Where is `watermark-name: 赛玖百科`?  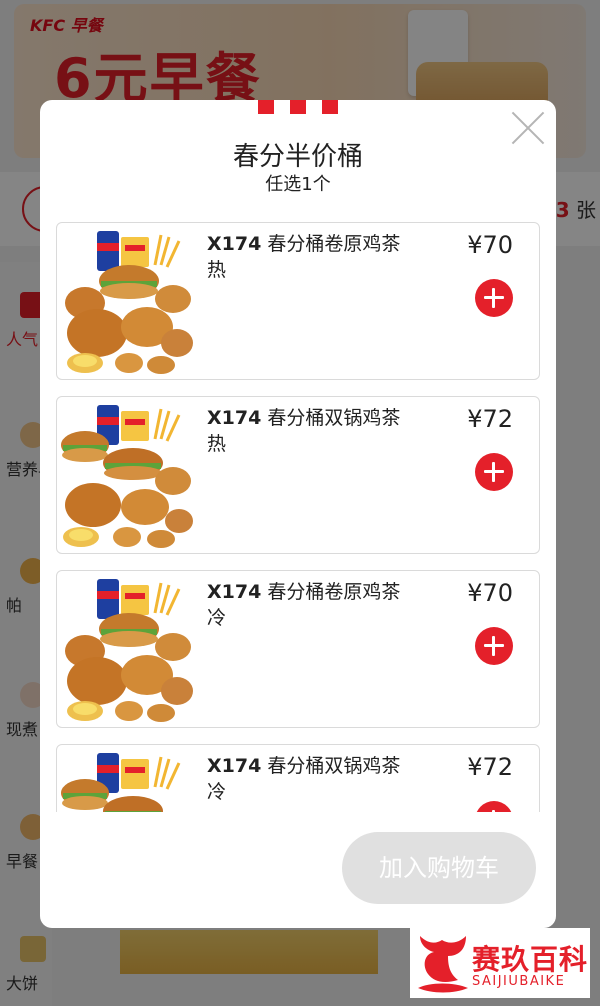
watermark-name: 赛玖百科 is located at coordinates (530, 959).